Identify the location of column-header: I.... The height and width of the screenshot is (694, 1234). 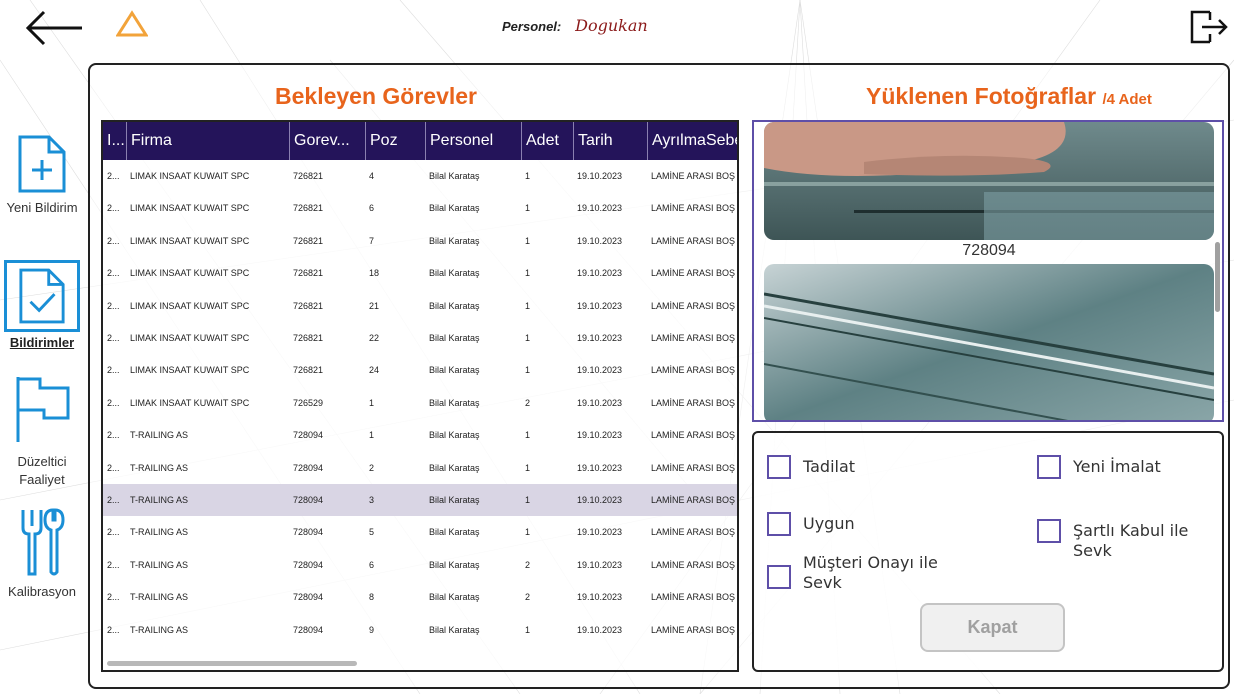
(114, 141).